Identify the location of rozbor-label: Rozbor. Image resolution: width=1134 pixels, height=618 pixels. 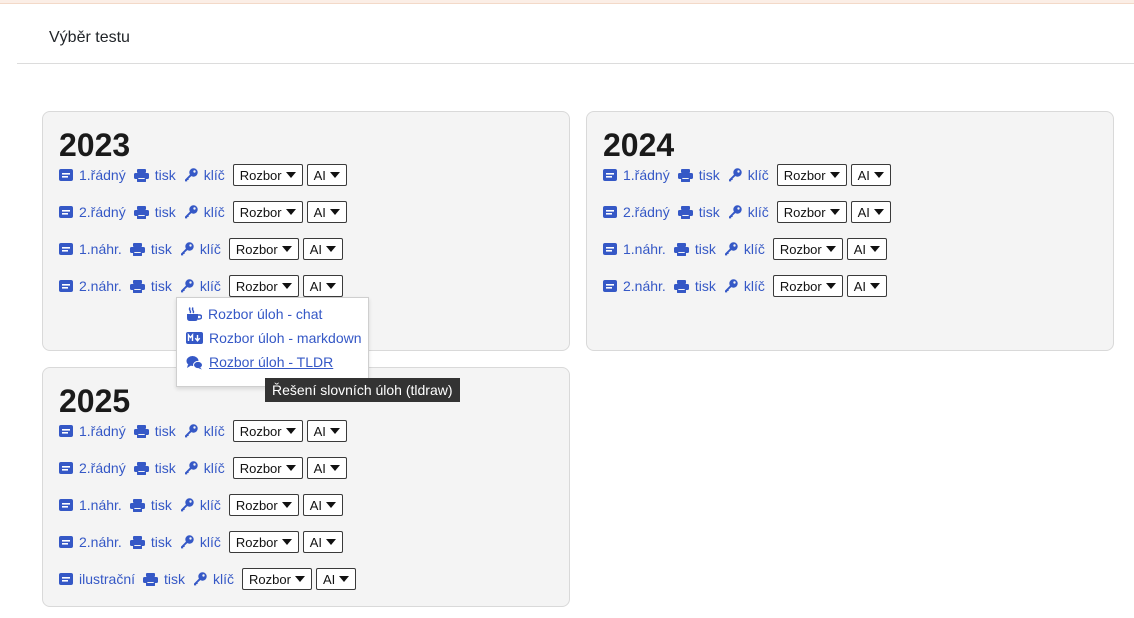
(804, 212).